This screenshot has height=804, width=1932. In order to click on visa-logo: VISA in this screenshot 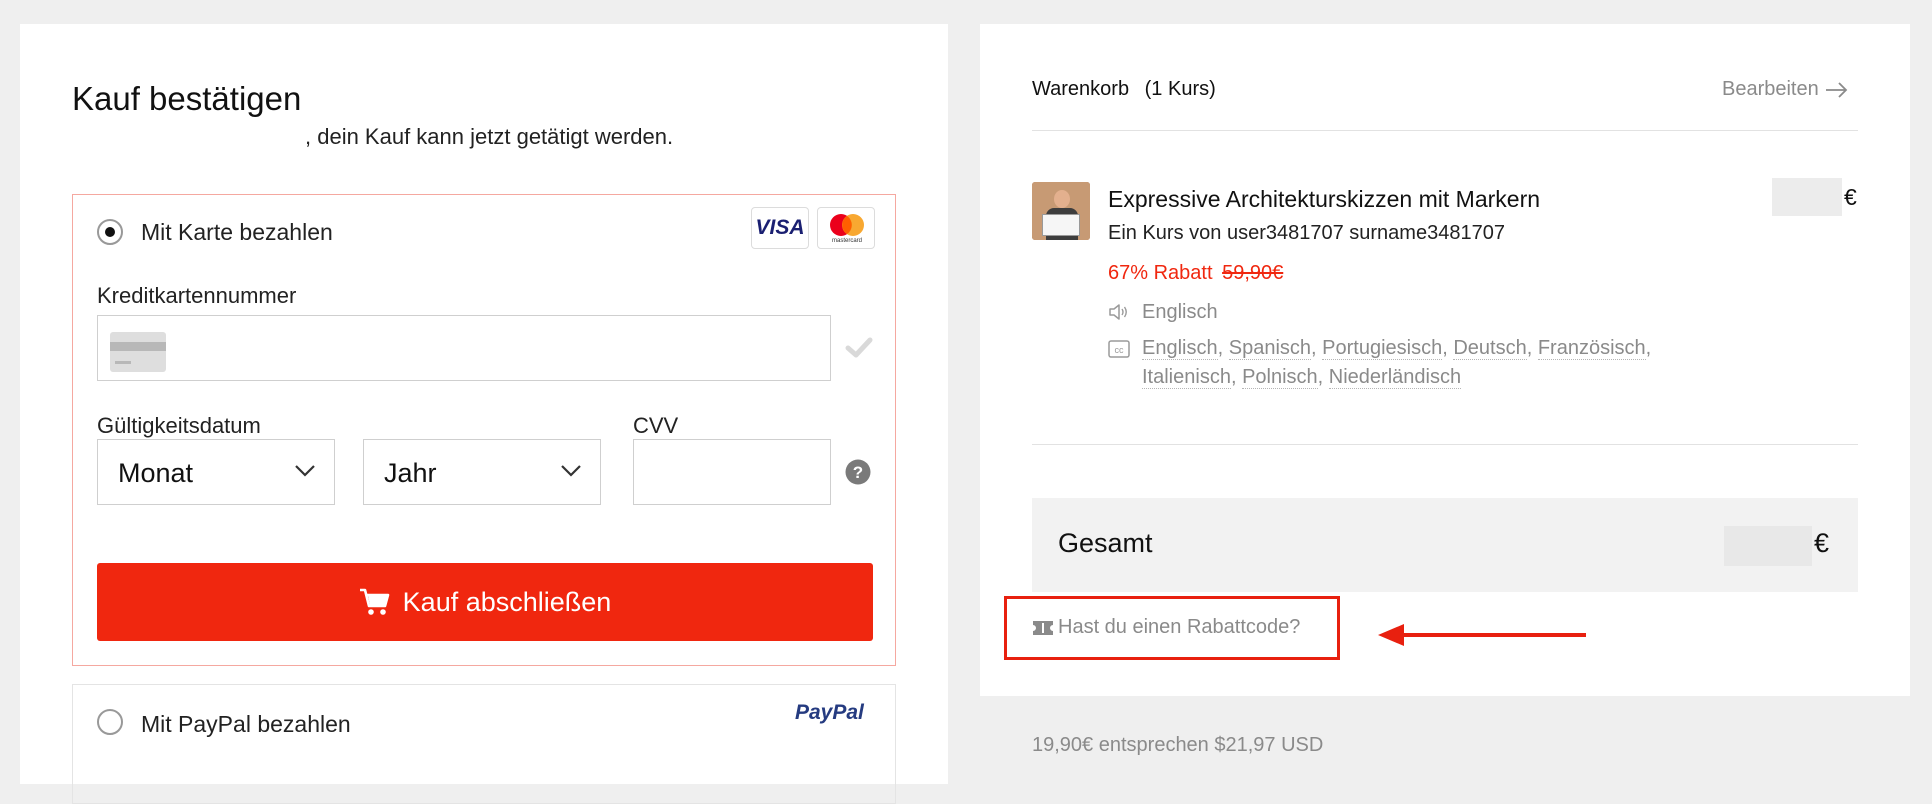, I will do `click(780, 228)`.